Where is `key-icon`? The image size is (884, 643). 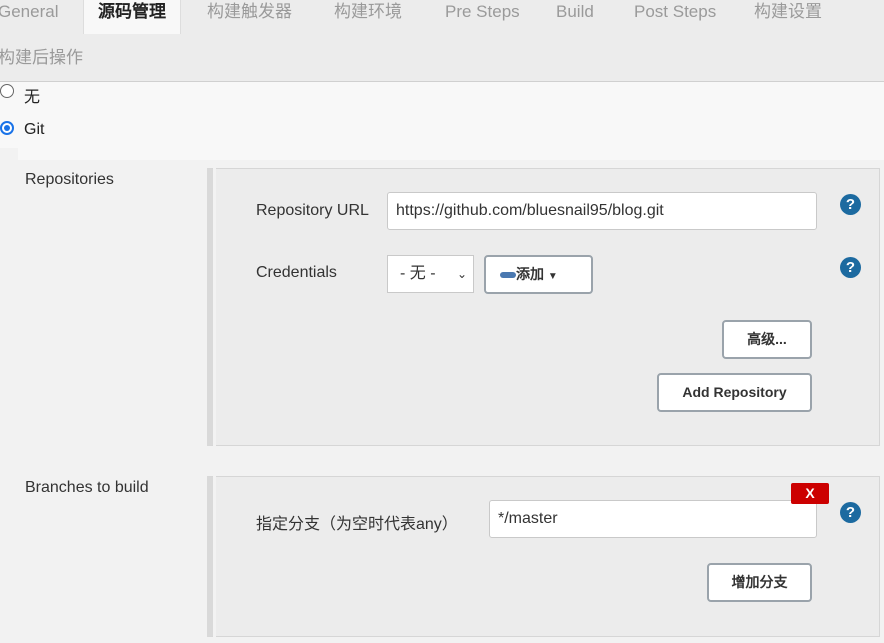 key-icon is located at coordinates (508, 275).